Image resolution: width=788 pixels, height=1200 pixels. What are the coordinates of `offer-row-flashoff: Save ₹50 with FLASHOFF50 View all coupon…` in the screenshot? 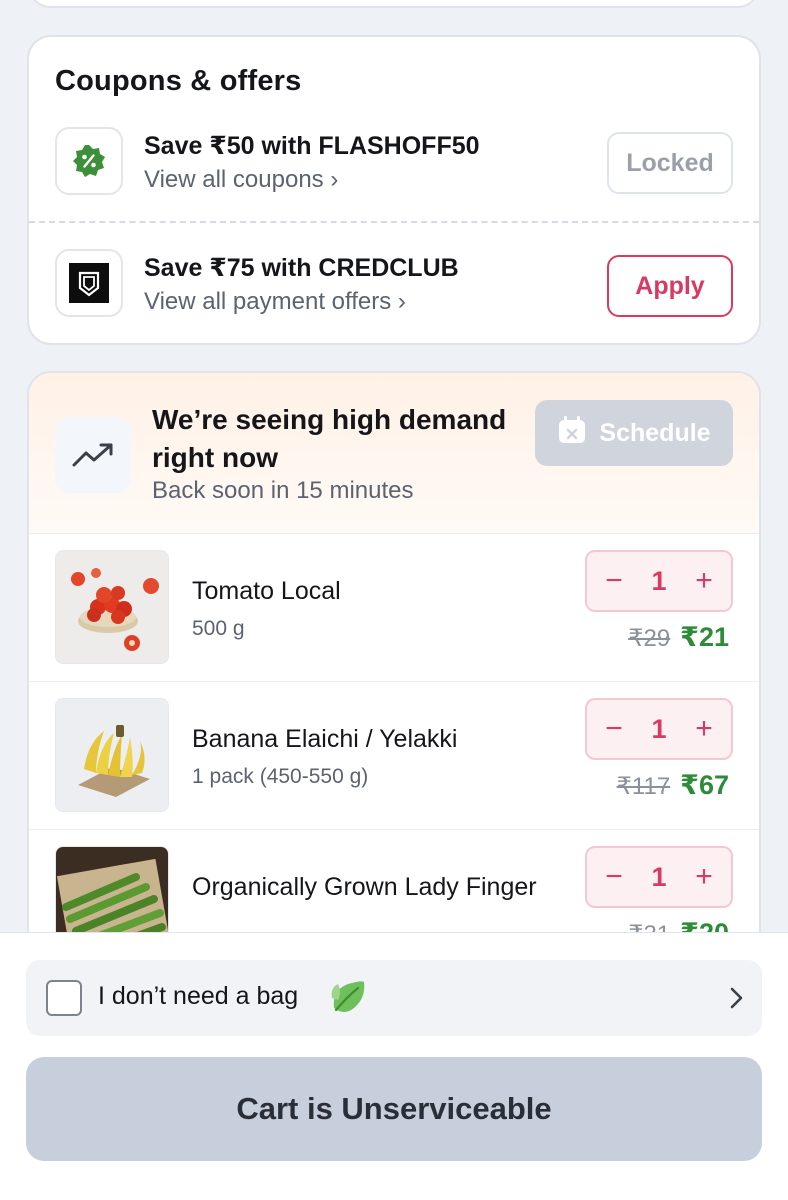 It's located at (394, 176).